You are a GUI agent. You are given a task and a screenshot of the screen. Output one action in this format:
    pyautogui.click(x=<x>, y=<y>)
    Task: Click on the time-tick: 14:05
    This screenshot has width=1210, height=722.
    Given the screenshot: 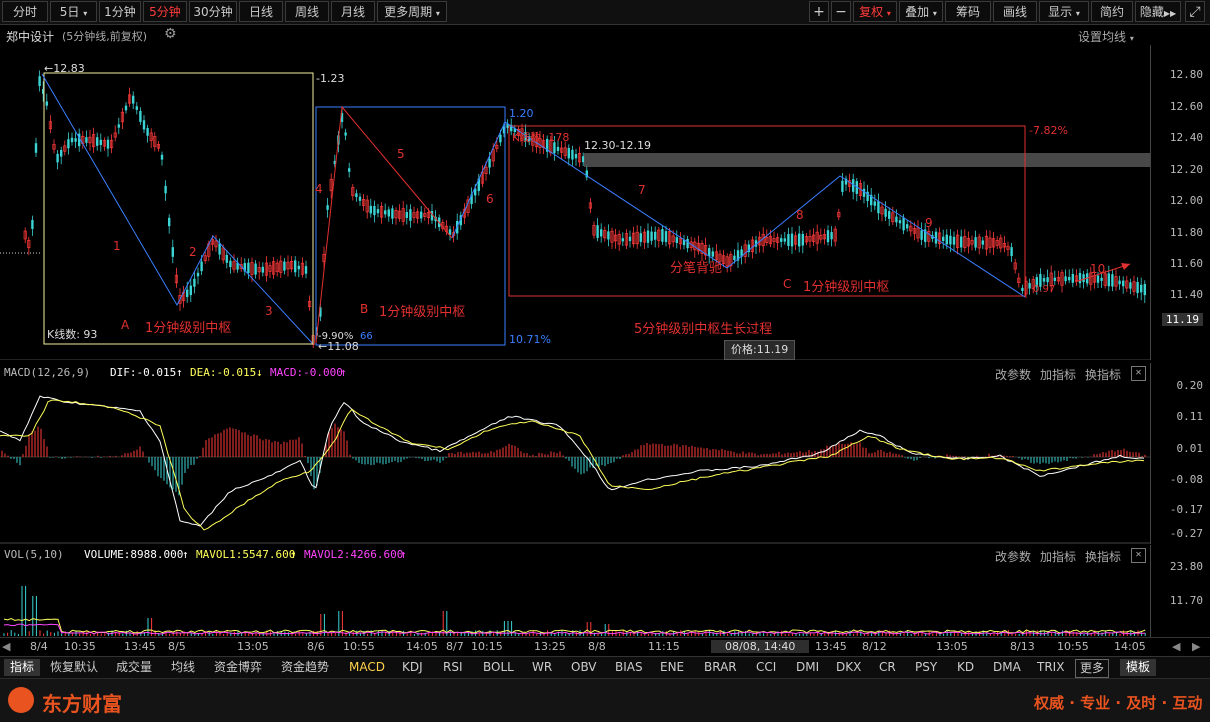 What is the action you would take?
    pyautogui.click(x=422, y=646)
    